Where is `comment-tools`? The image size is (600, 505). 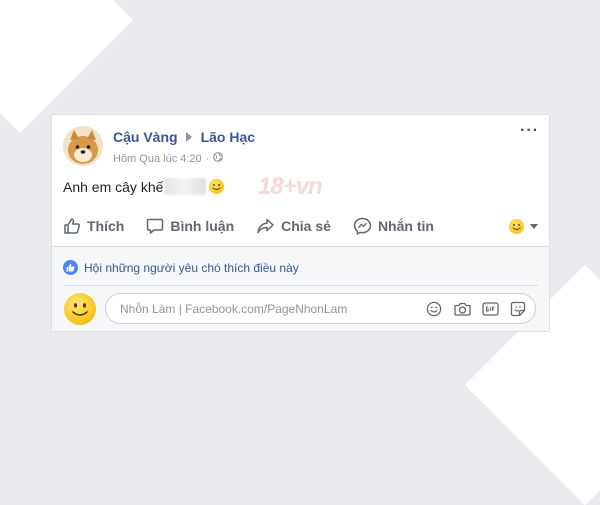 comment-tools is located at coordinates (471, 309).